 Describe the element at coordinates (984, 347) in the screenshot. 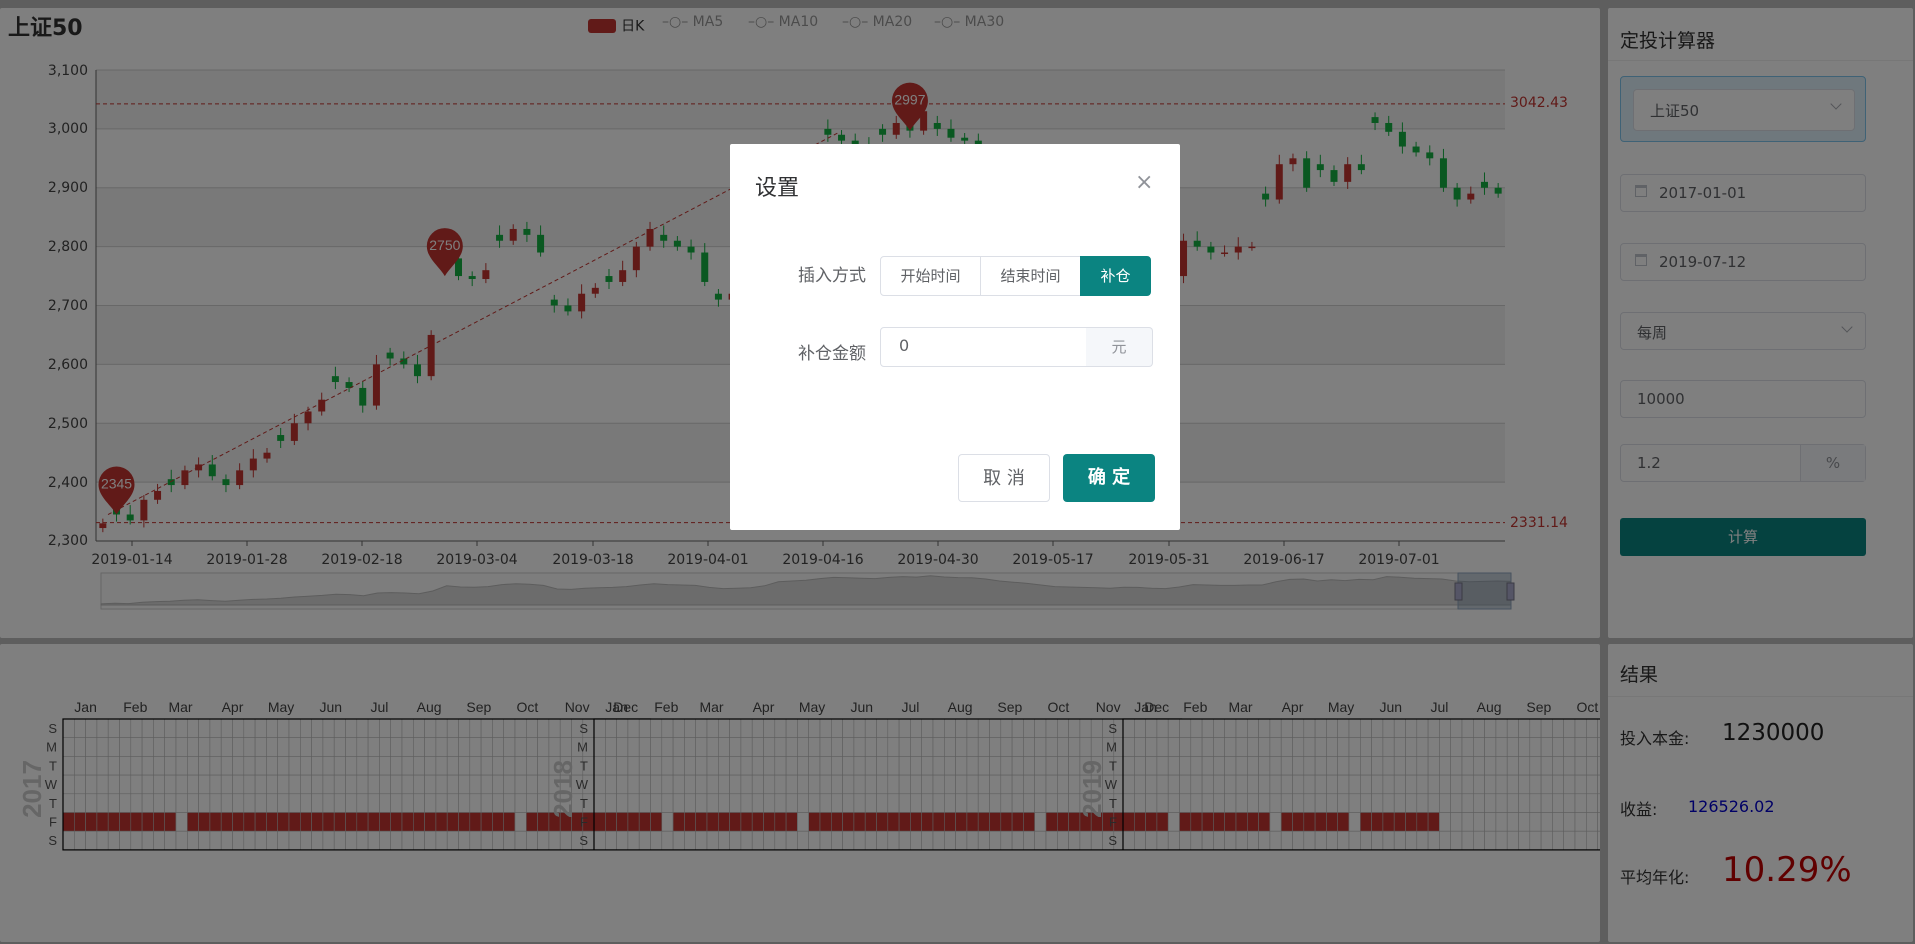

I see `add-amount-input: 0` at that location.